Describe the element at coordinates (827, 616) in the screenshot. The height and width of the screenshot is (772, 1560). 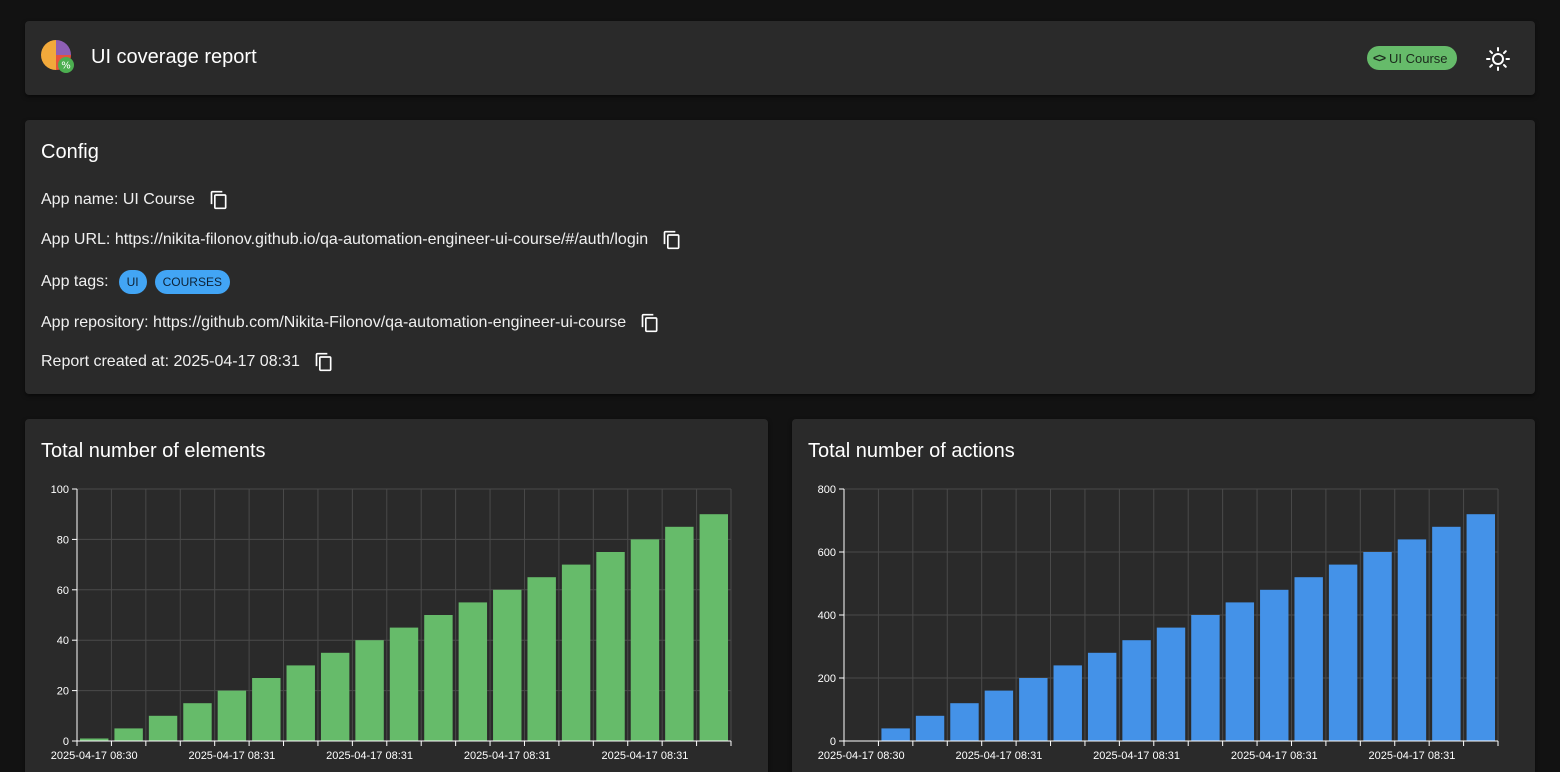
I see `y-tick-label: 400` at that location.